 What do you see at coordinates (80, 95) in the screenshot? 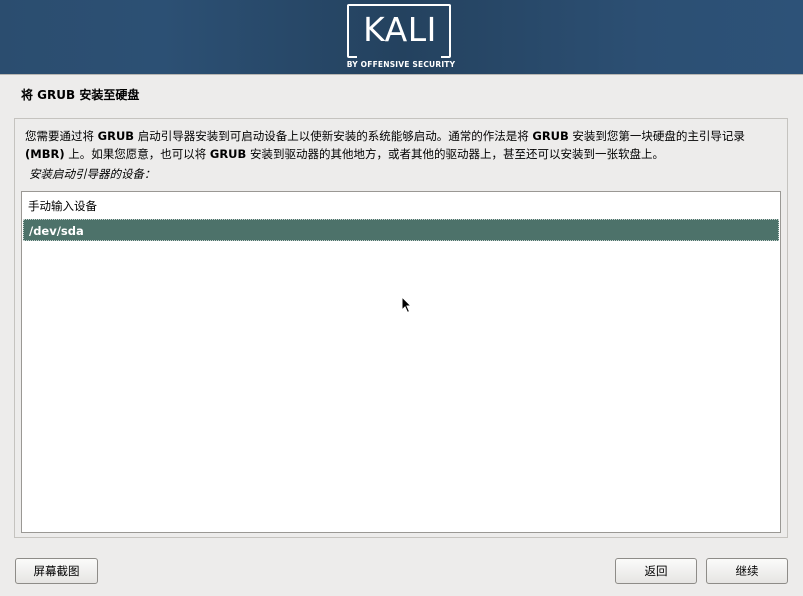
I see `page-title: 将 GRUB 安装至硬盘` at bounding box center [80, 95].